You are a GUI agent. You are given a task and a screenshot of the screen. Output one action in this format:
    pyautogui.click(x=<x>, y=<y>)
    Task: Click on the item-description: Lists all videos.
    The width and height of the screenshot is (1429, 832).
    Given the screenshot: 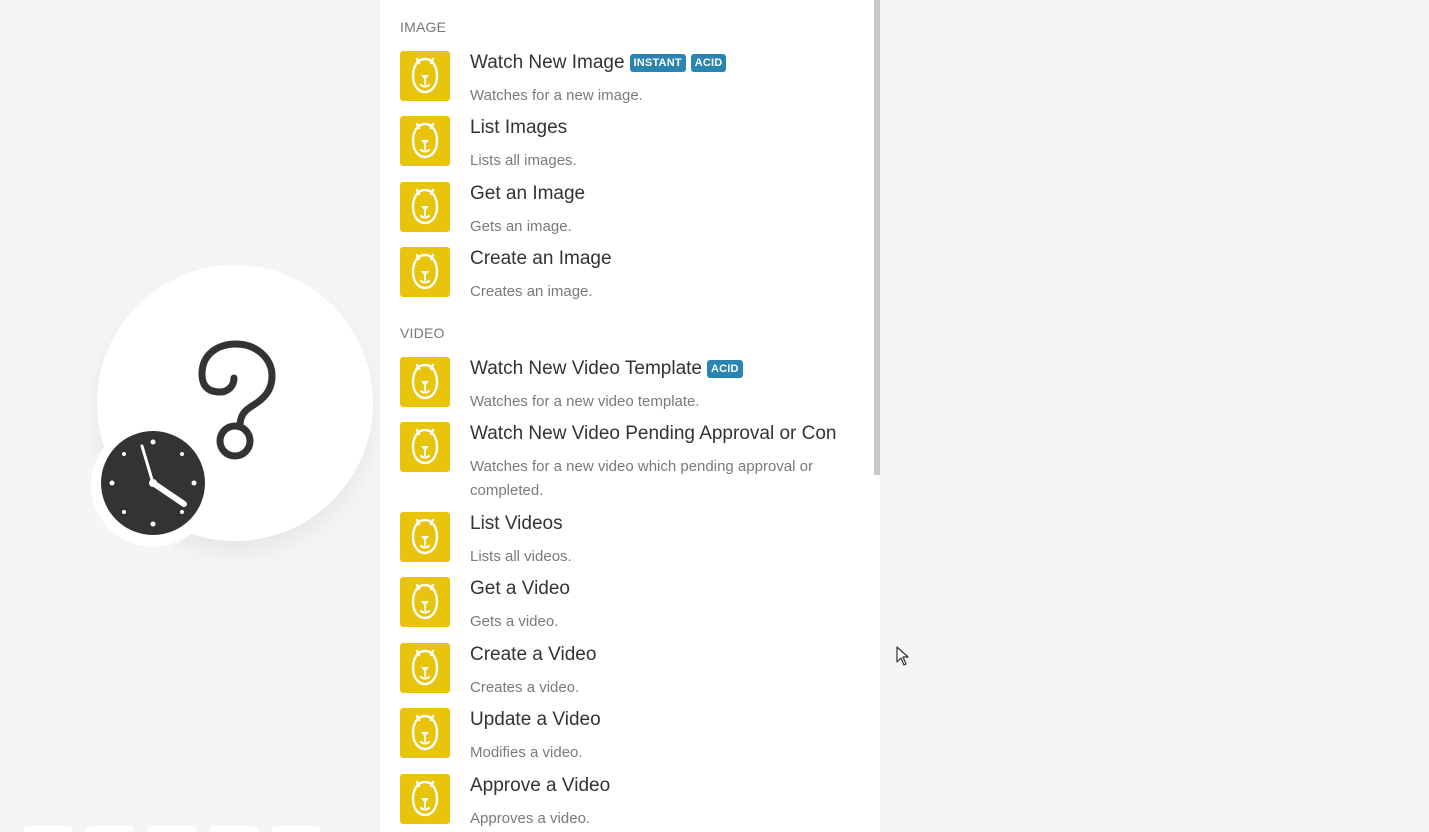 What is the action you would take?
    pyautogui.click(x=521, y=556)
    